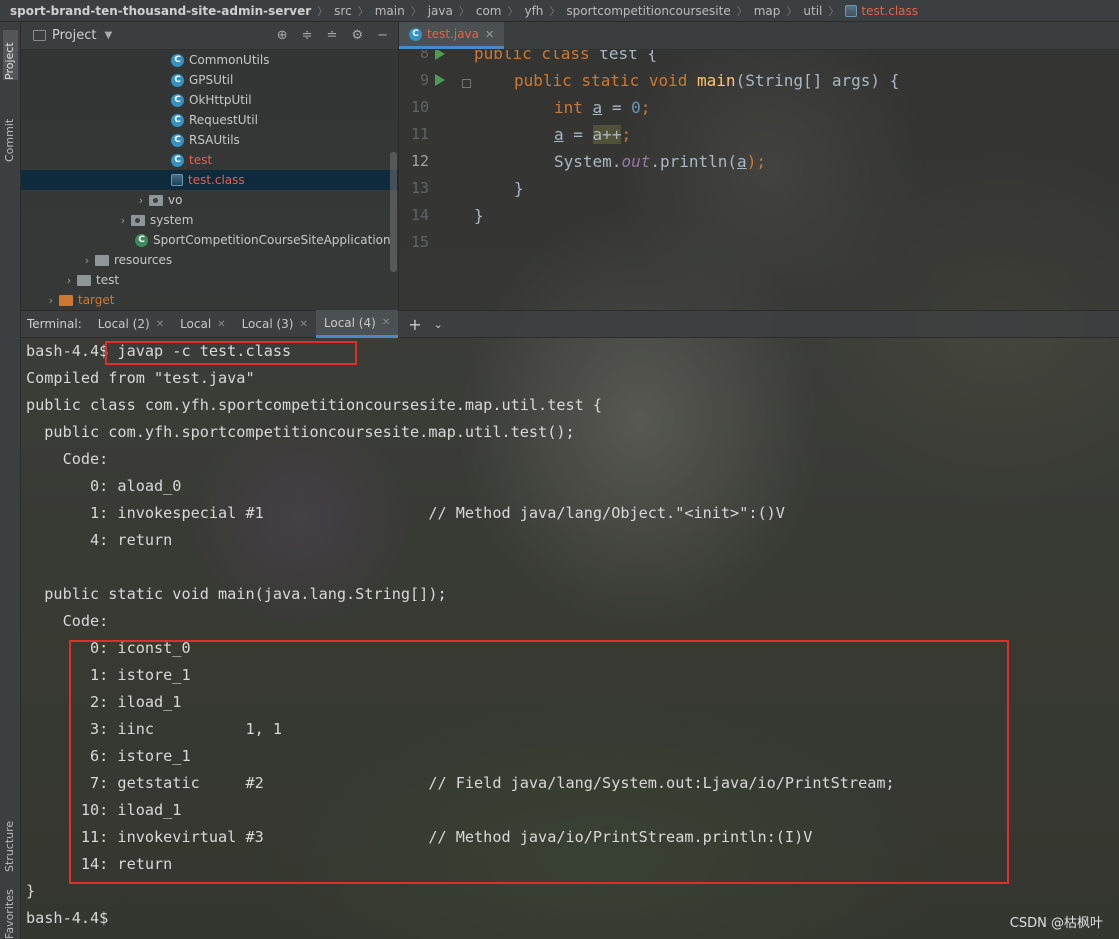 This screenshot has height=939, width=1119. I want to click on breadcrumb-item-file: test.class, so click(889, 11).